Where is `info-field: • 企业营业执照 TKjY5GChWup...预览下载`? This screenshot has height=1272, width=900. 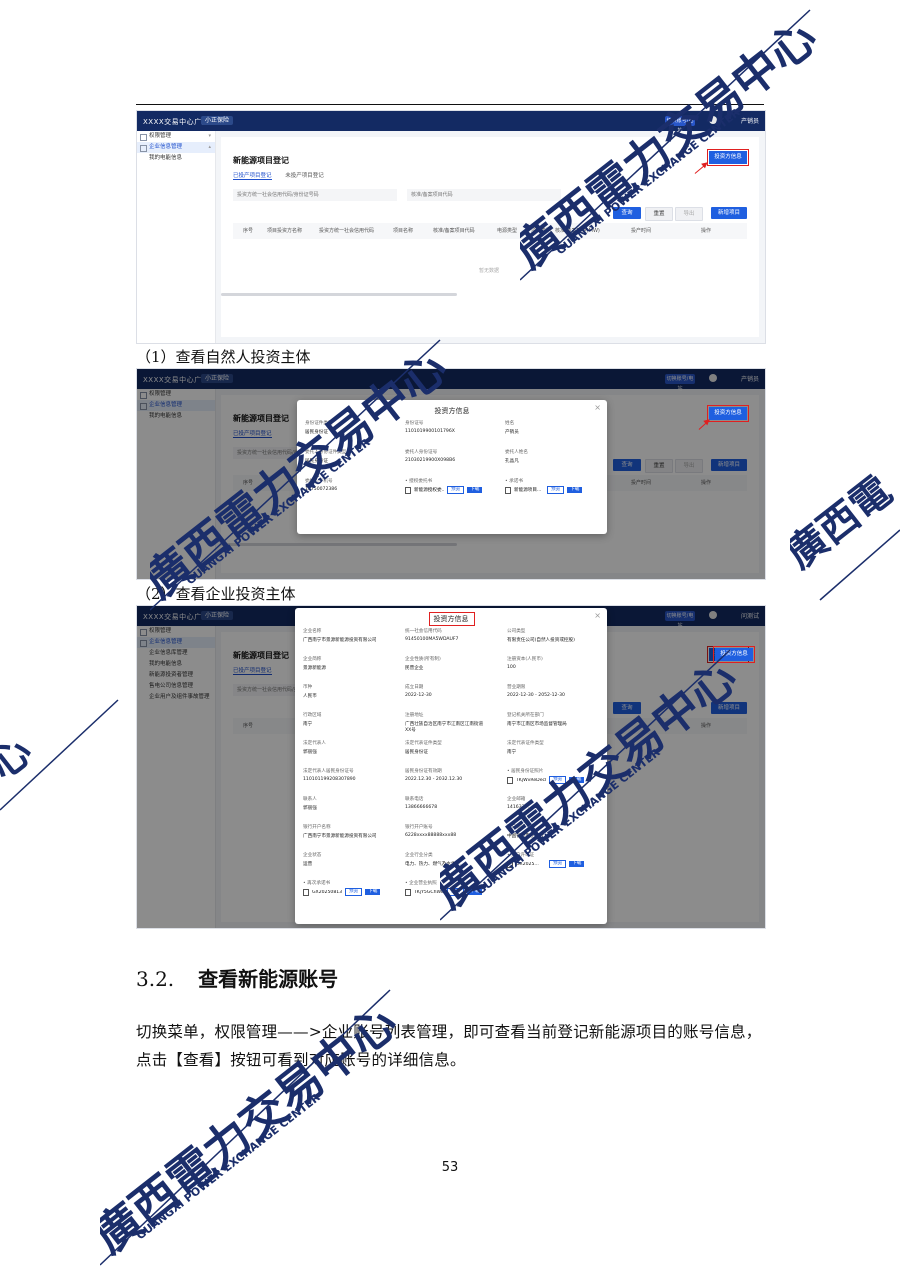 info-field: • 企业营业执照 TKjY5GChWup...预览下载 is located at coordinates (447, 888).